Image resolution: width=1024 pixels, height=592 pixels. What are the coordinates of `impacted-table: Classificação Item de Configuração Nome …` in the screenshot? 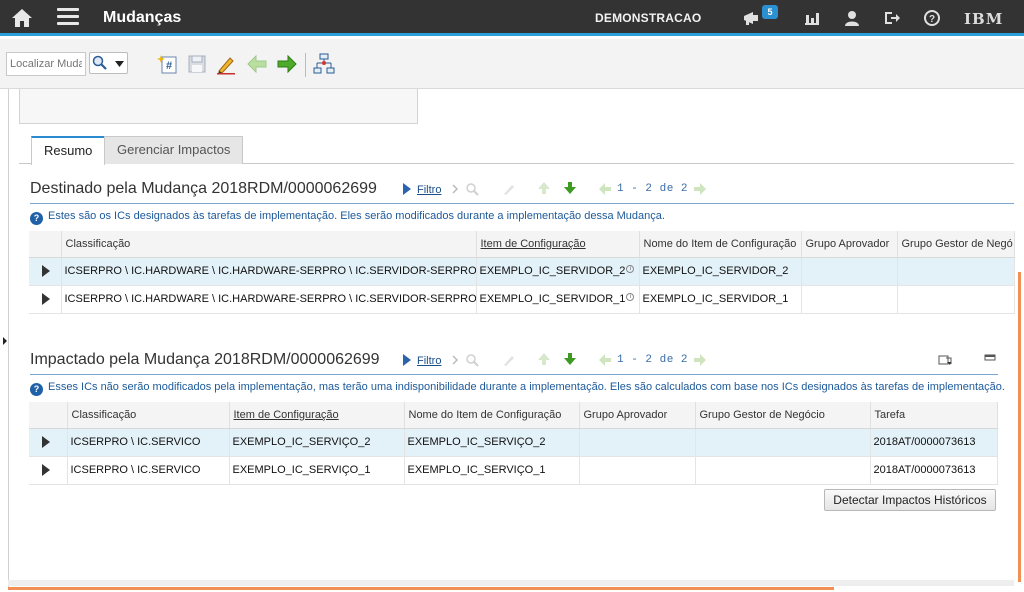 It's located at (513, 443).